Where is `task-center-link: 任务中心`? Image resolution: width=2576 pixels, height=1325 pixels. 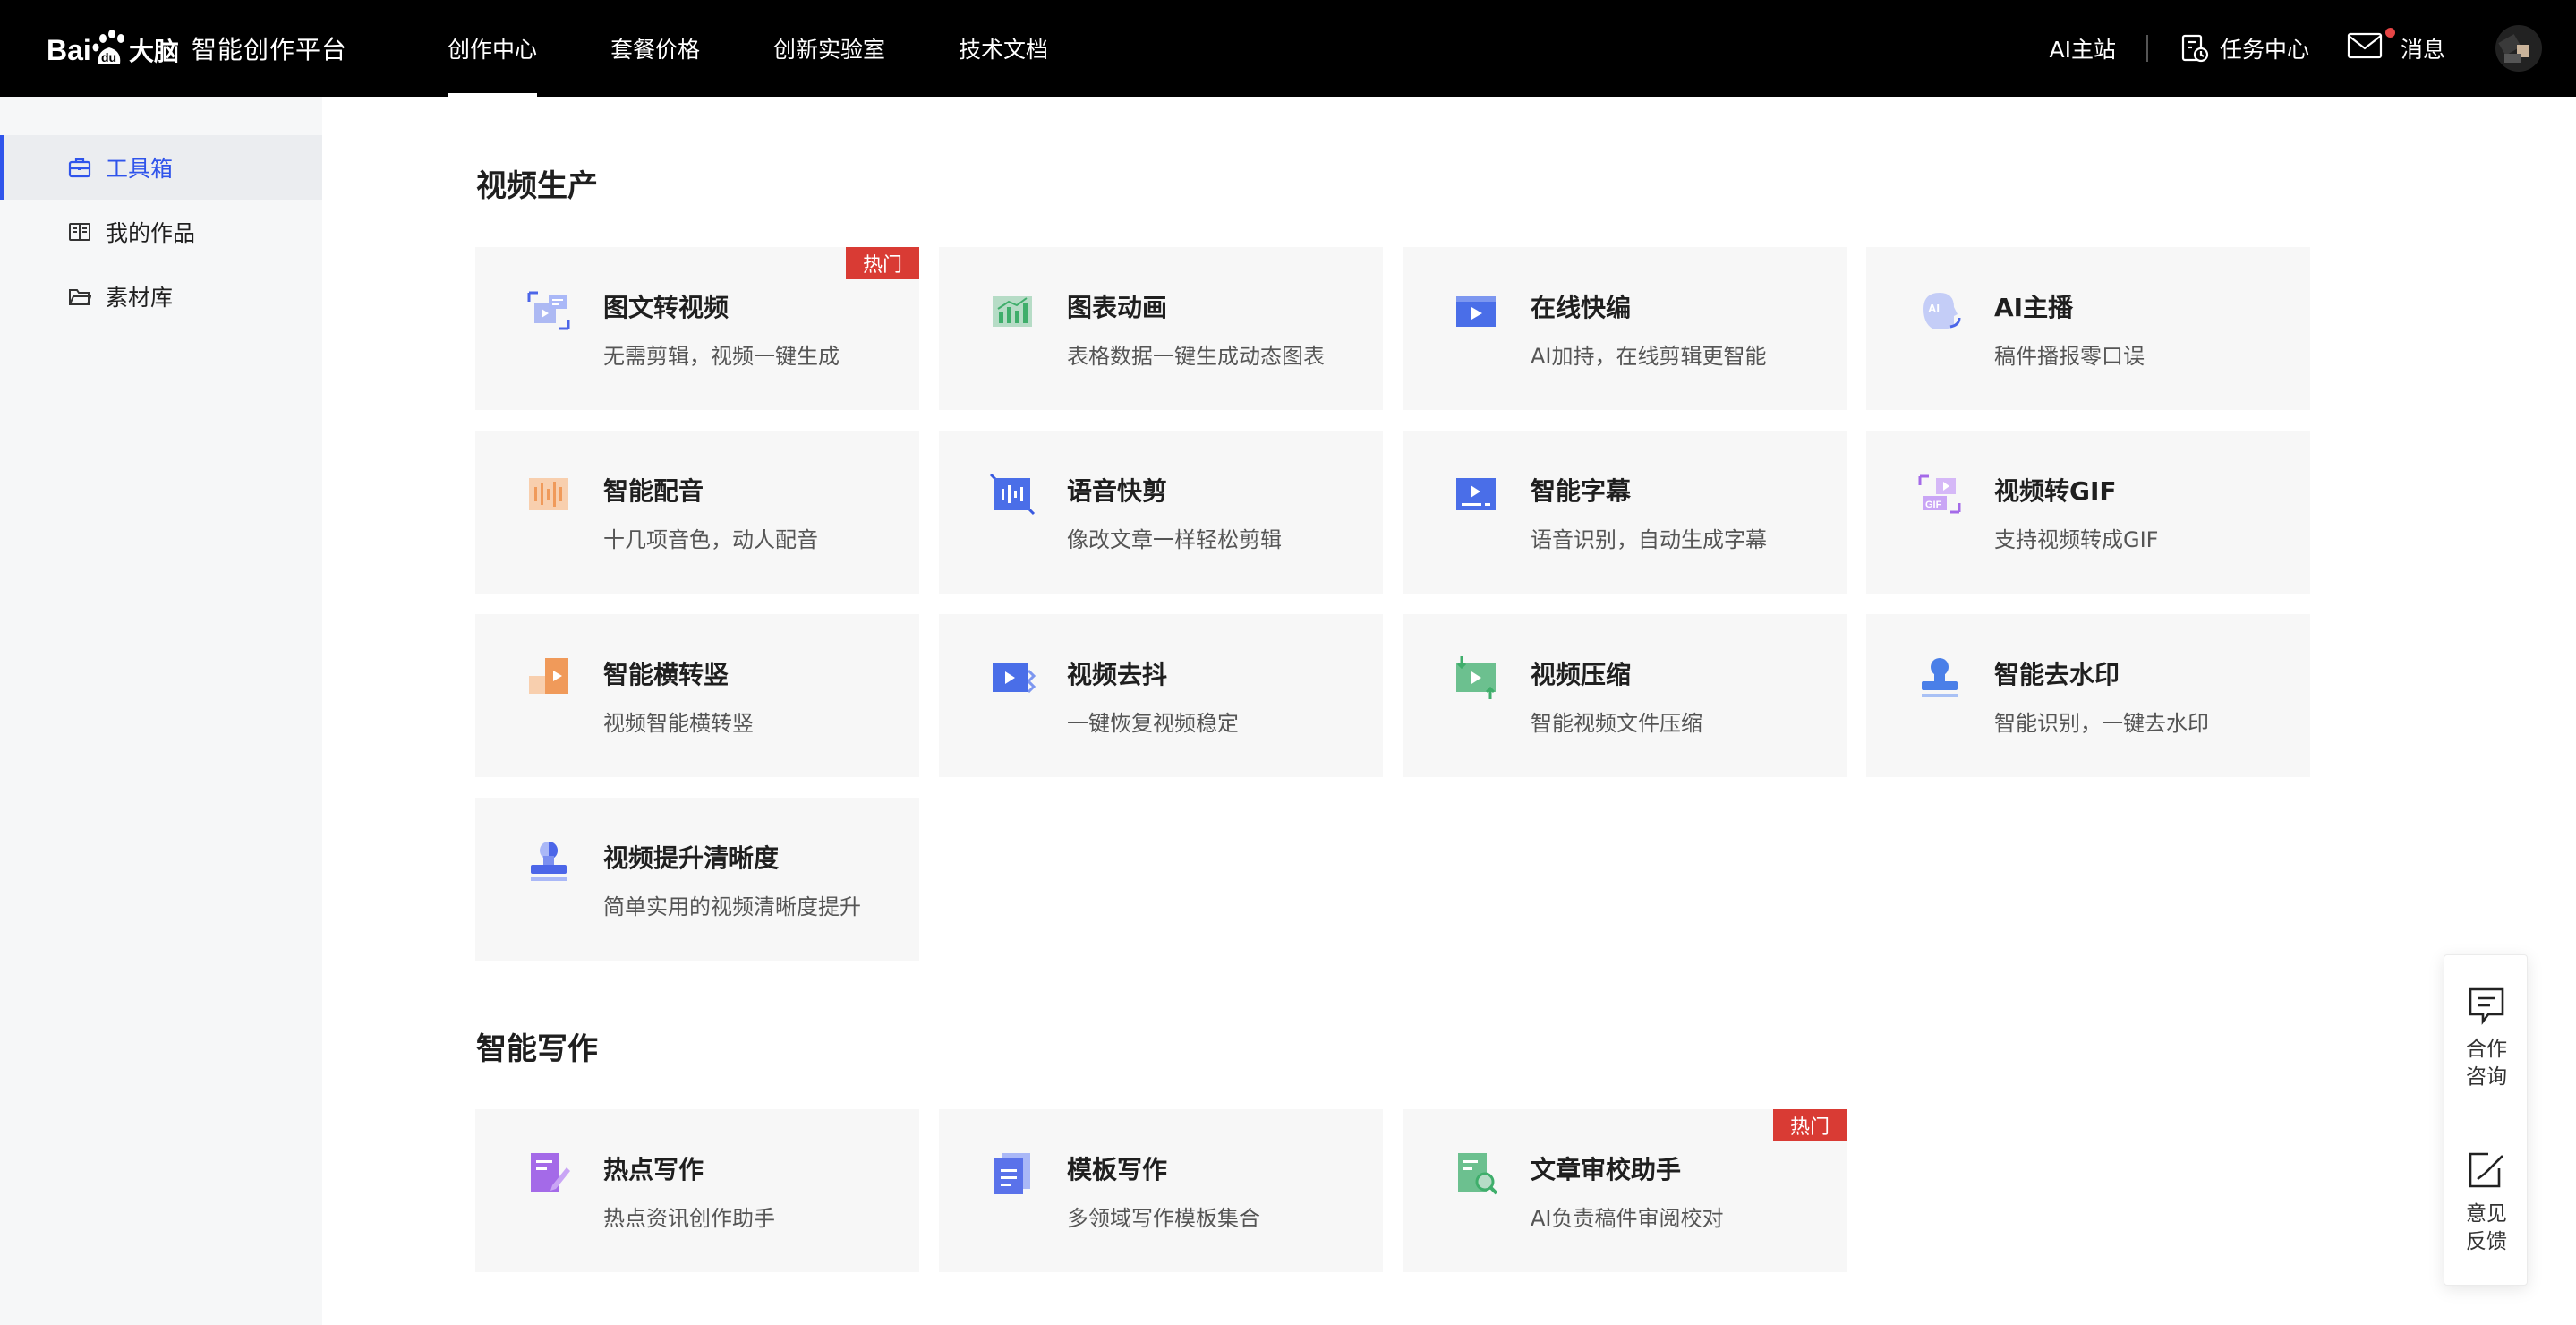 task-center-link: 任务中心 is located at coordinates (2244, 48).